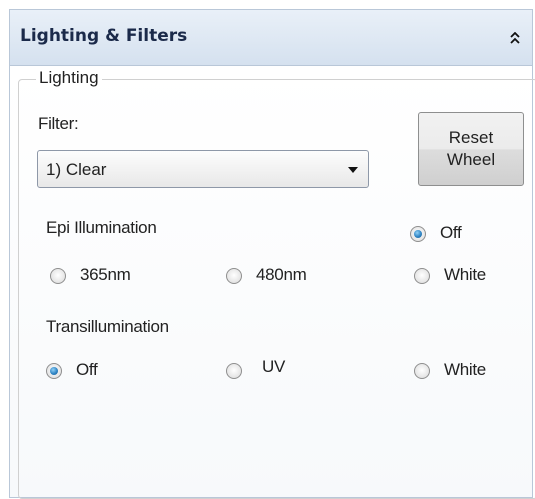 This screenshot has width=535, height=499. I want to click on trans-white-radio, so click(422, 371).